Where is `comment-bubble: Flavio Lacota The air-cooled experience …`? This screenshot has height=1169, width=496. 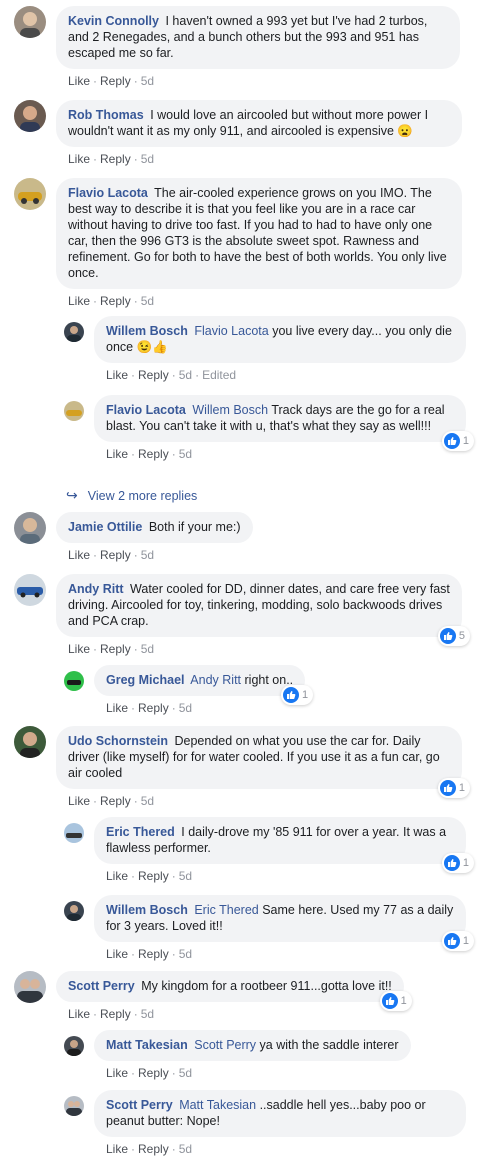 comment-bubble: Flavio Lacota The air-cooled experience … is located at coordinates (259, 233).